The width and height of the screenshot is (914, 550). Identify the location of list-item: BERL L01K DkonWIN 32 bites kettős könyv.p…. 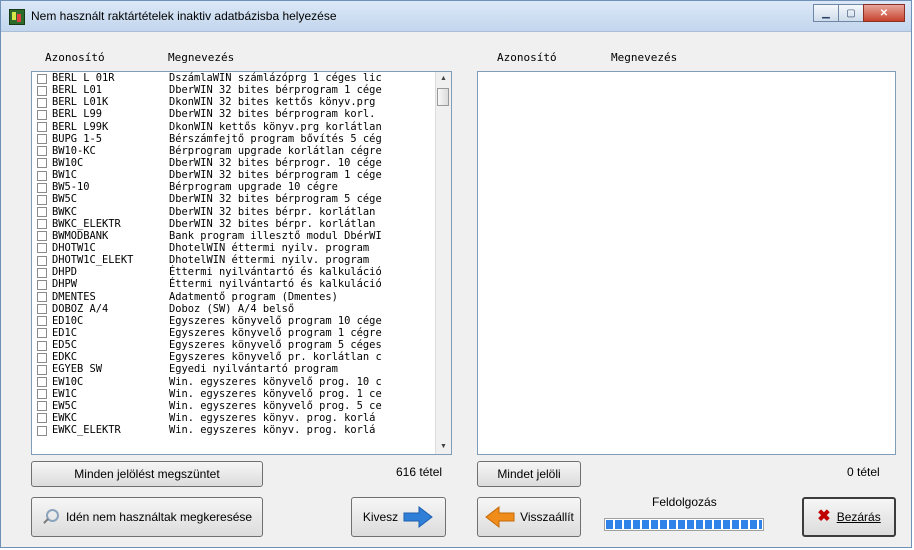
(234, 102).